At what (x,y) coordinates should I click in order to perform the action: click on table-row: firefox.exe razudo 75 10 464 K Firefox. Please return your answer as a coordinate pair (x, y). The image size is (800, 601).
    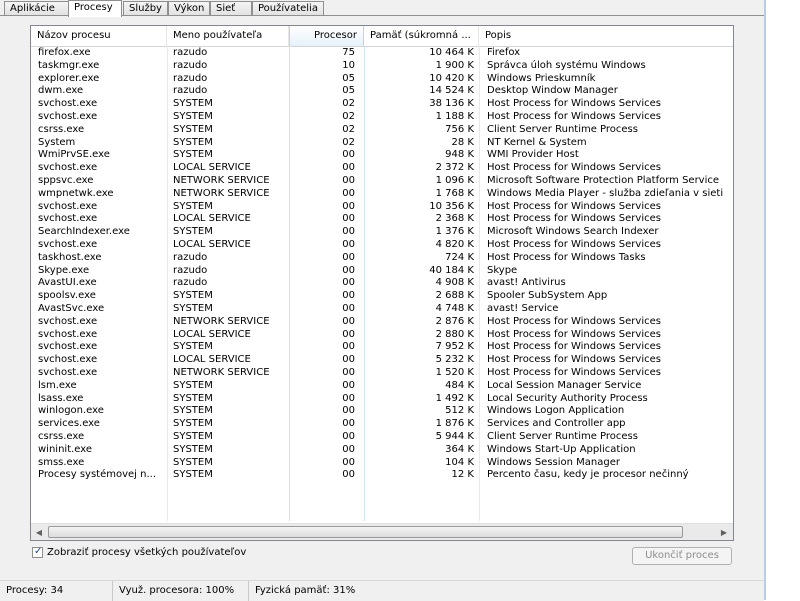
    Looking at the image, I should click on (382, 53).